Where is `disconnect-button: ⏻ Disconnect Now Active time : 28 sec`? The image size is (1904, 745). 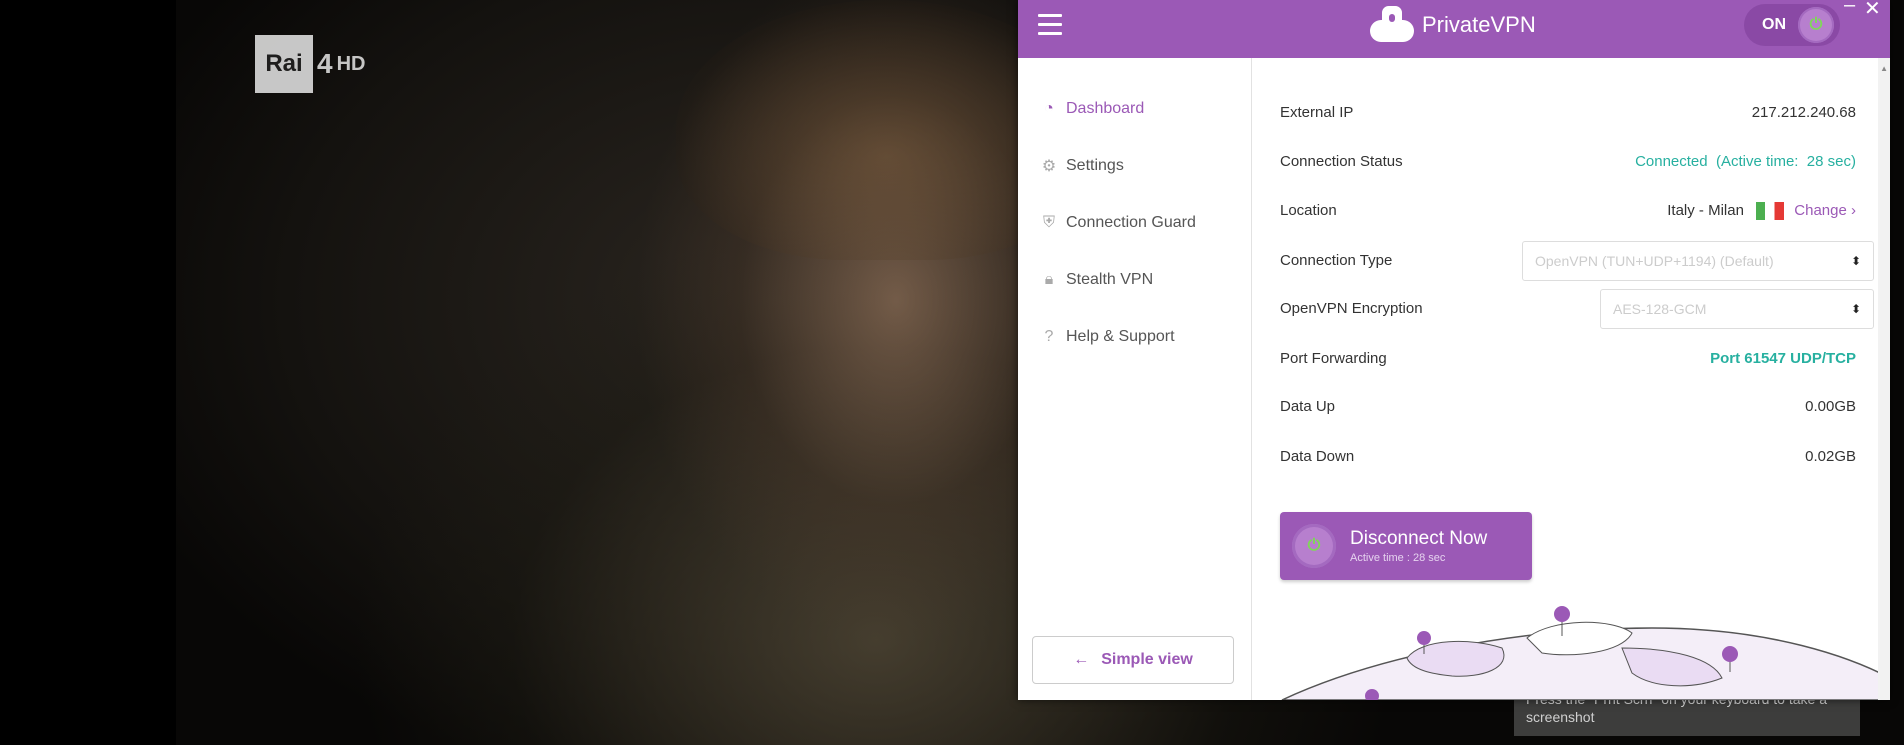 disconnect-button: ⏻ Disconnect Now Active time : 28 sec is located at coordinates (1406, 546).